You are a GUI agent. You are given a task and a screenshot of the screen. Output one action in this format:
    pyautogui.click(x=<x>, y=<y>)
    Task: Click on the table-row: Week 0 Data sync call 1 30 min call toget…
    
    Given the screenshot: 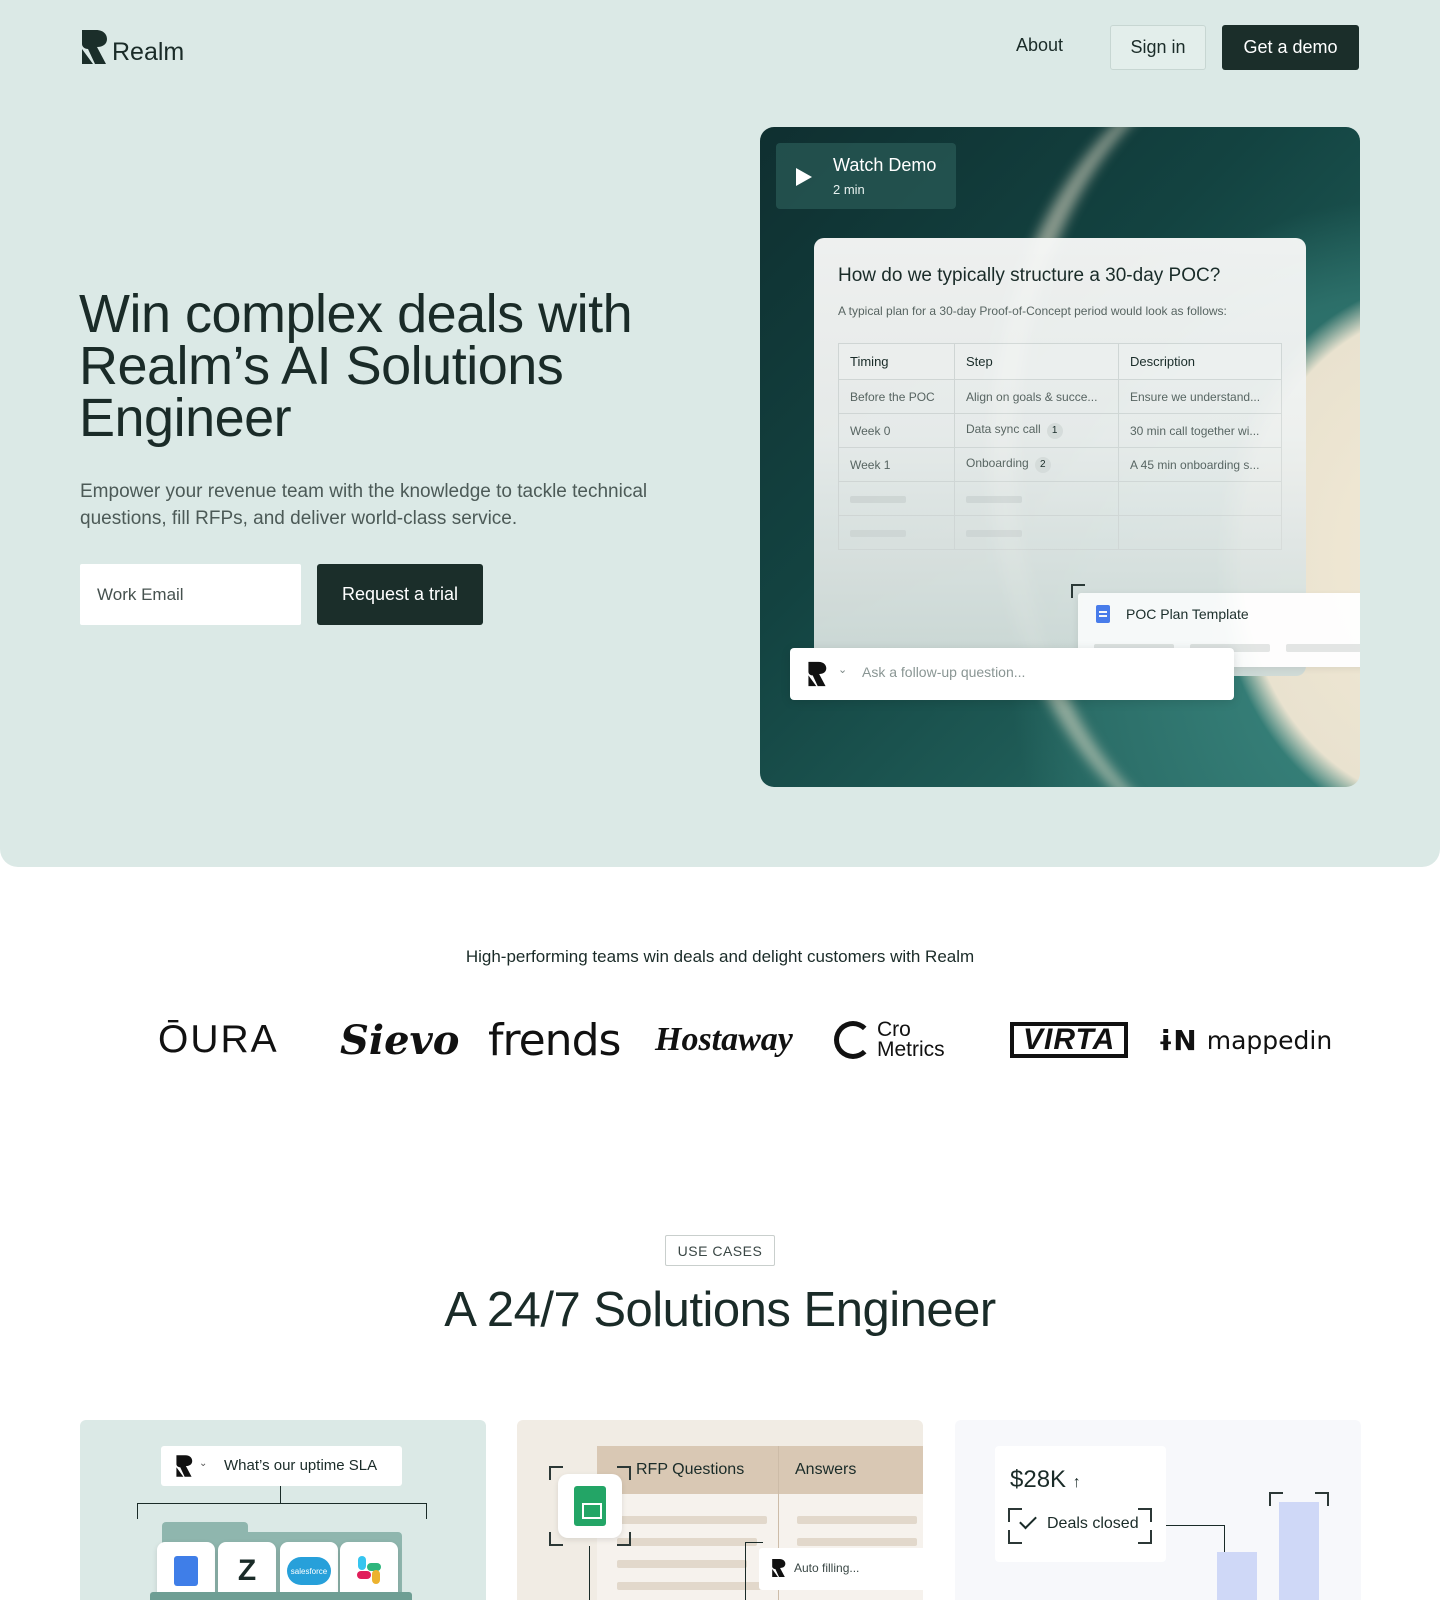 What is the action you would take?
    pyautogui.click(x=1060, y=430)
    